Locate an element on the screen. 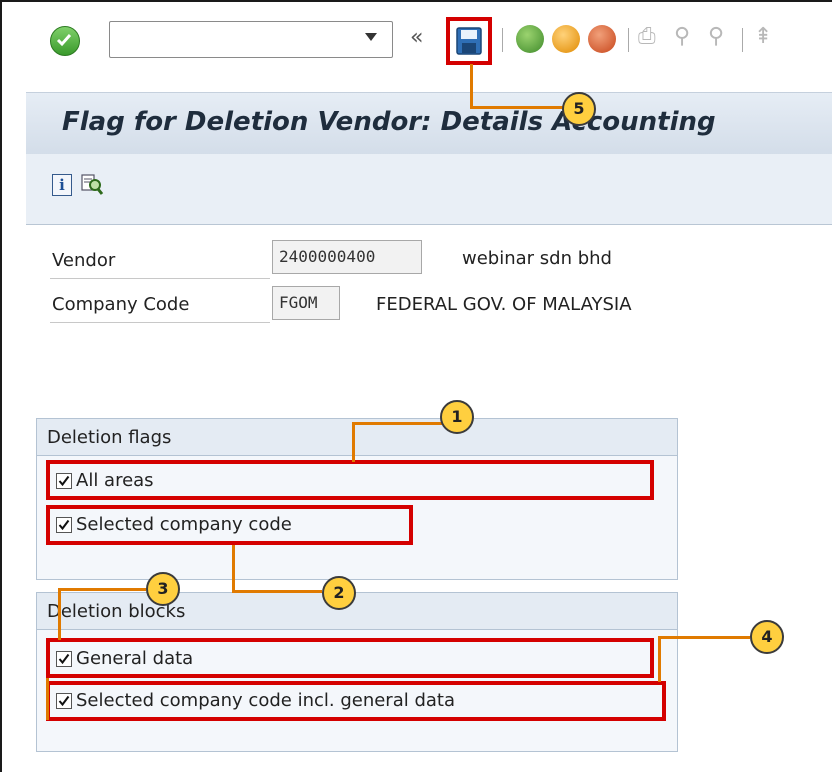  vendor-field: 2400000400 is located at coordinates (347, 257).